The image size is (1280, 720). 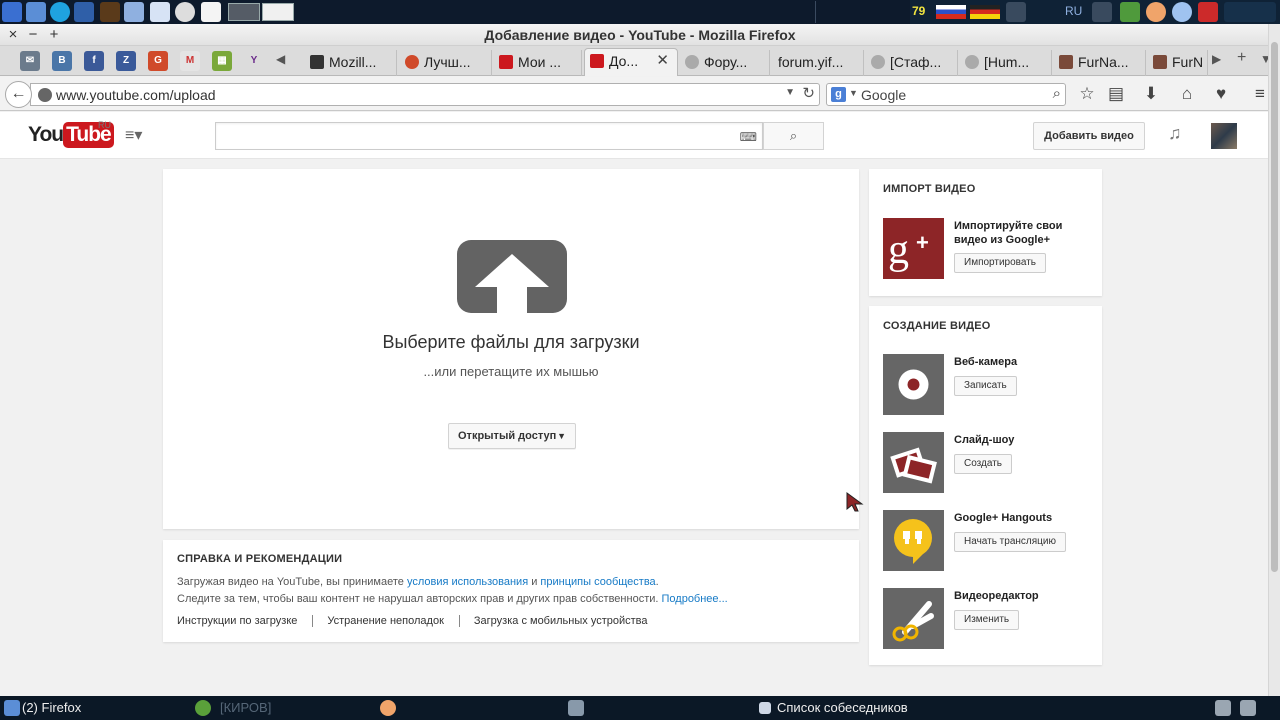 I want to click on page-scrollbar, so click(x=1274, y=360).